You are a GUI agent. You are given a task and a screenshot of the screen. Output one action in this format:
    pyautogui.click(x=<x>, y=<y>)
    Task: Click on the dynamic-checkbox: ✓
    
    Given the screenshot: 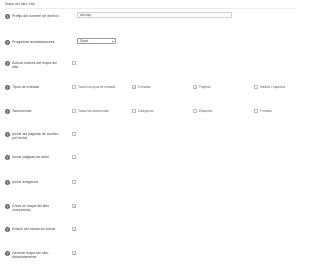 What is the action you would take?
    pyautogui.click(x=74, y=252)
    